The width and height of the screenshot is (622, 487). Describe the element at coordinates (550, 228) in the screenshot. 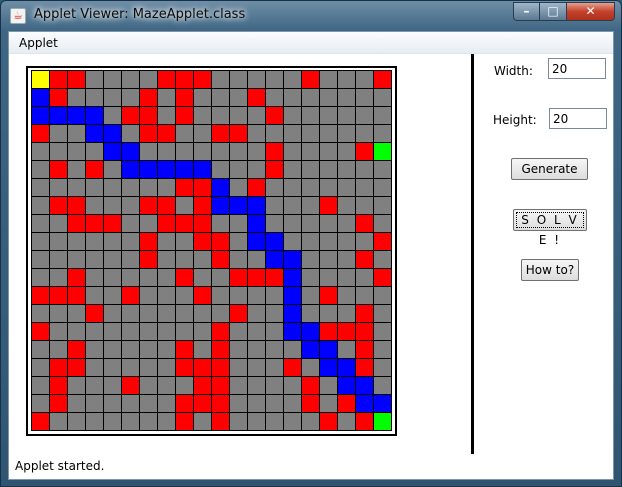

I see `solve-button: S O L V E !` at that location.